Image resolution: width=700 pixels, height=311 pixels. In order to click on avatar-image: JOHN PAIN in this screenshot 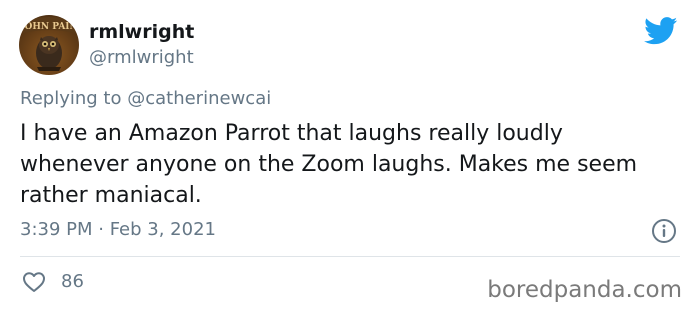, I will do `click(48, 44)`.